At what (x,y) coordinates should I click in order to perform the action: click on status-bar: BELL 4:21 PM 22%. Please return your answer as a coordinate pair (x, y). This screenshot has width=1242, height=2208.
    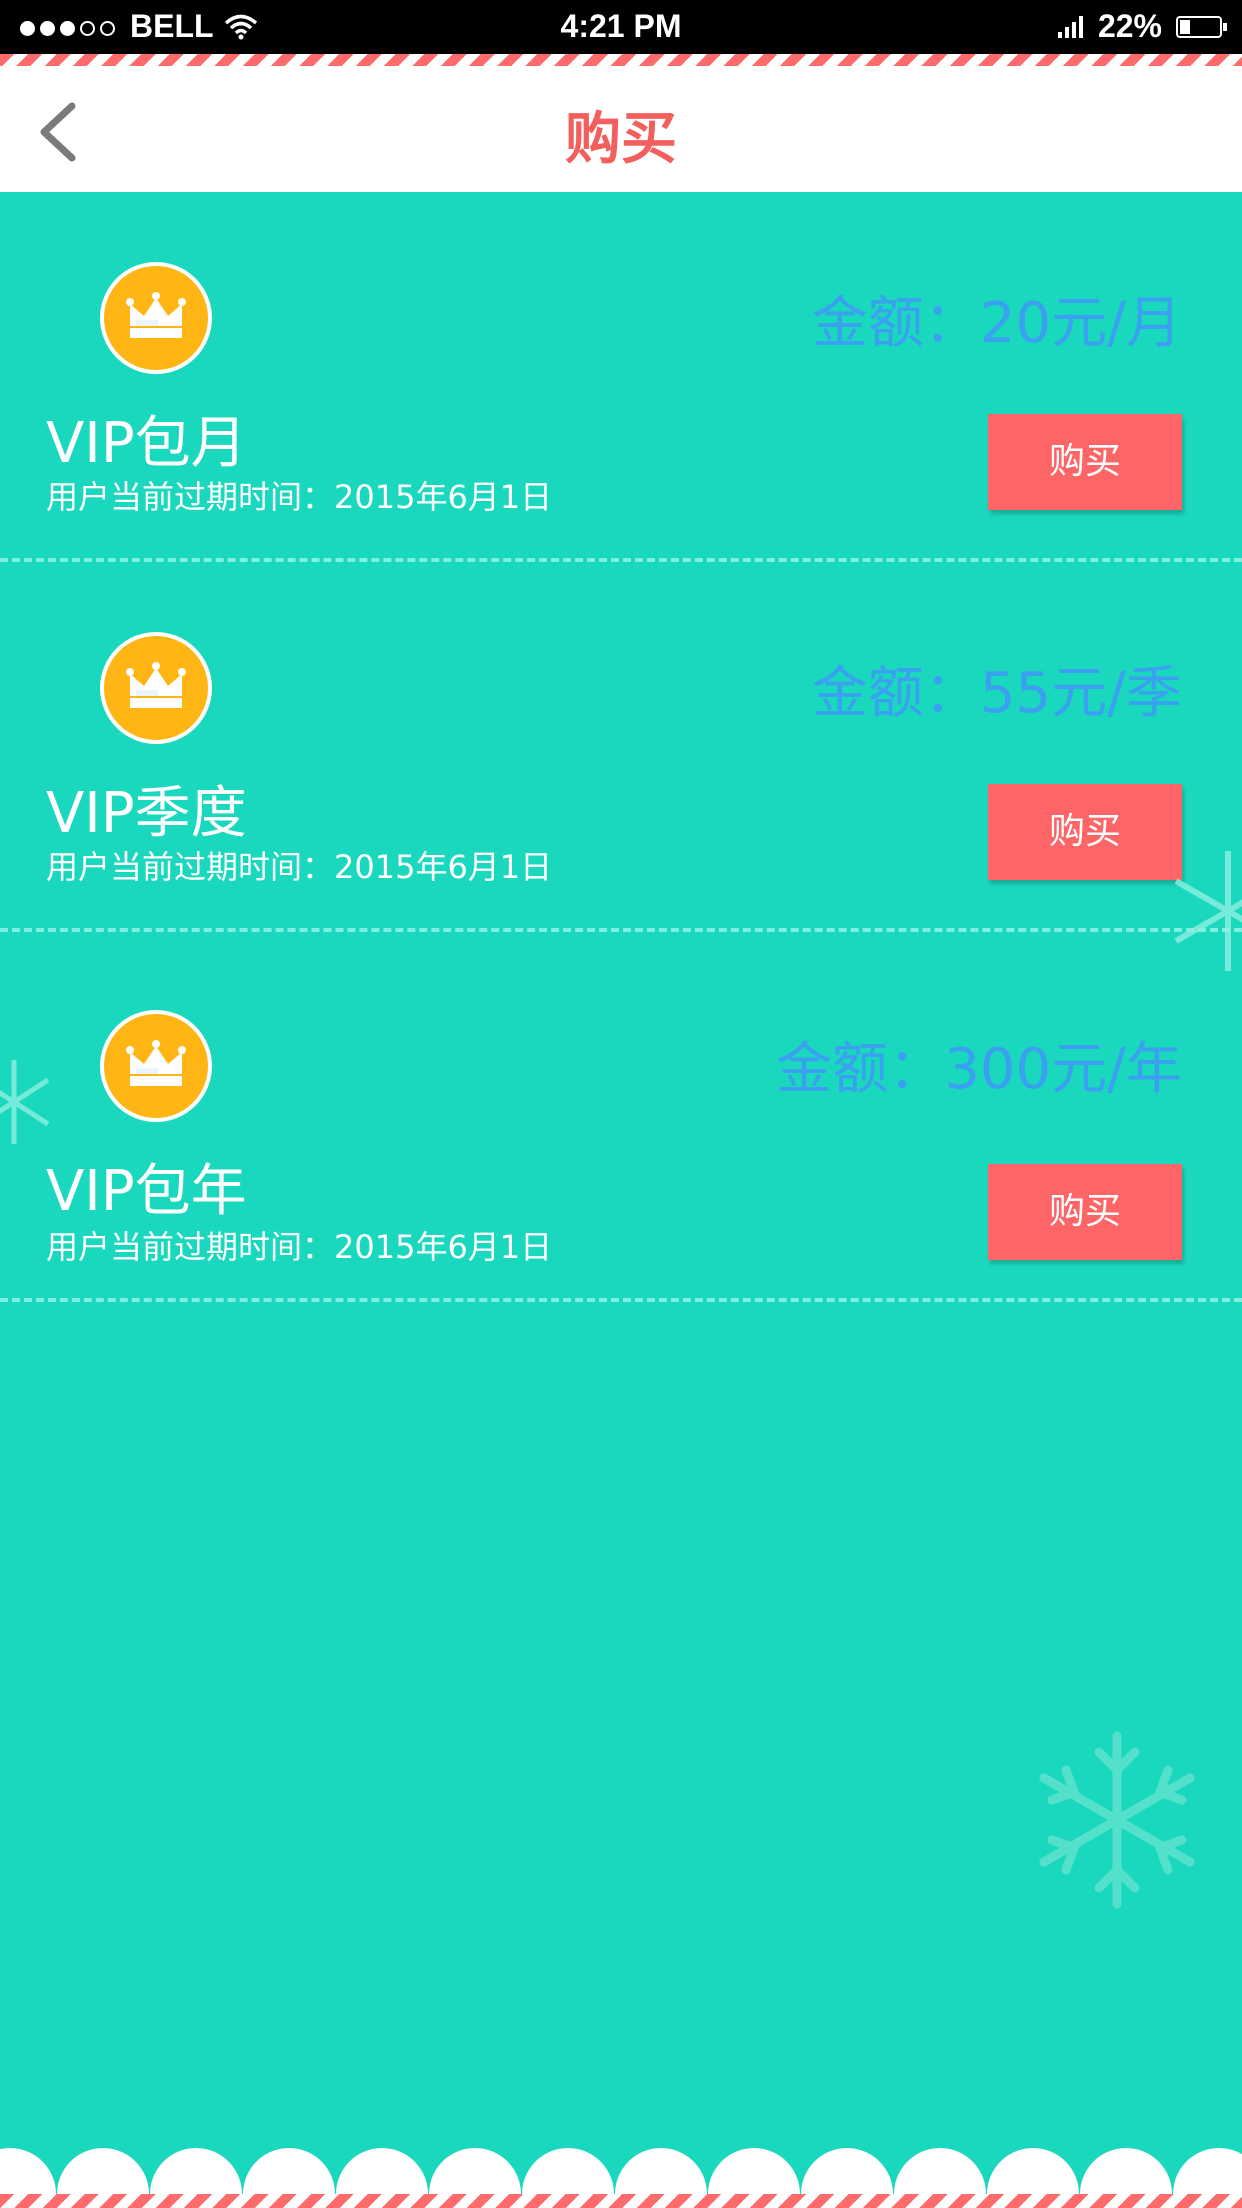
    Looking at the image, I should click on (621, 27).